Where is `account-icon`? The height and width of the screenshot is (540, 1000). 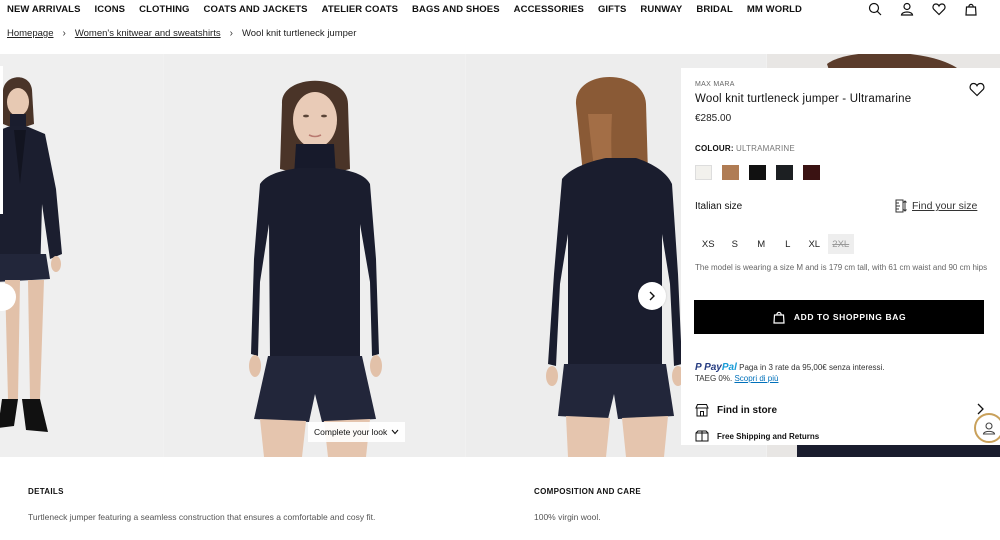 account-icon is located at coordinates (907, 9).